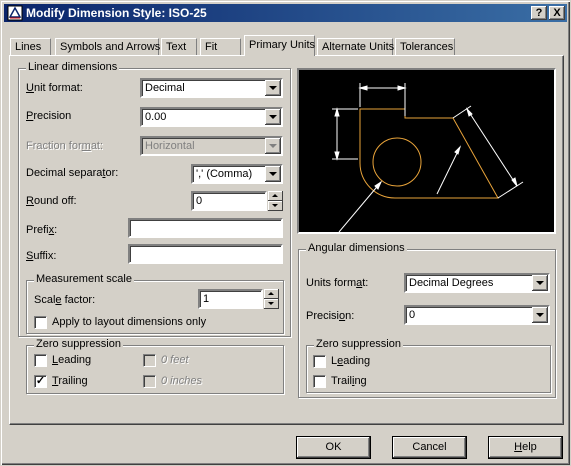 Image resolution: width=571 pixels, height=466 pixels. I want to click on ok-button: OK, so click(333, 447).